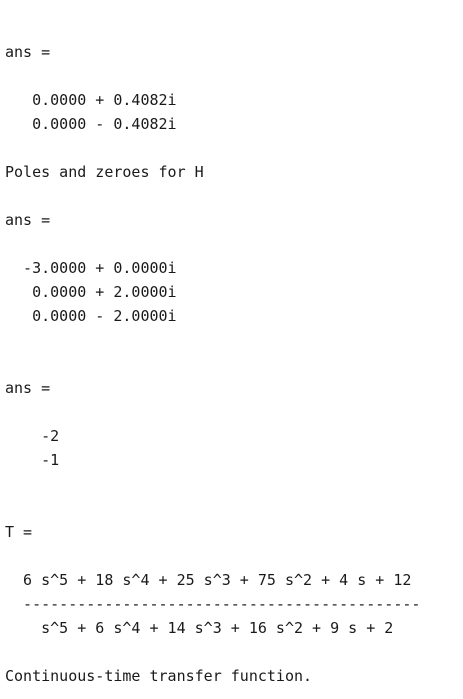  What do you see at coordinates (28, 220) in the screenshot?
I see `ans-label-2: ans =` at bounding box center [28, 220].